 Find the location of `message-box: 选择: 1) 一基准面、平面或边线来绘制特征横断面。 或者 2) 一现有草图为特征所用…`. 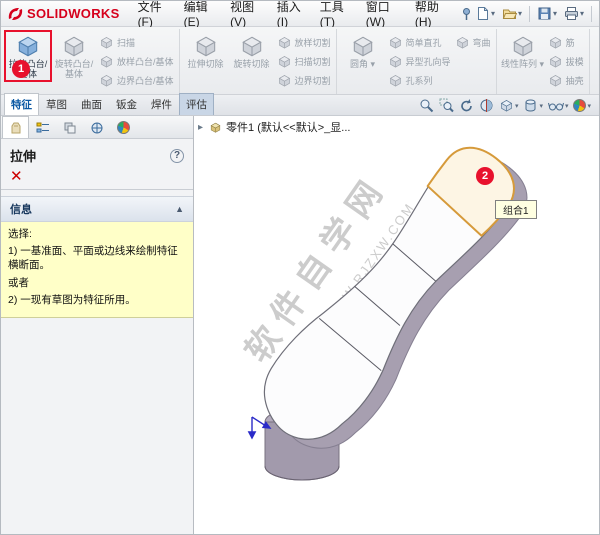

message-box: 选择: 1) 一基准面、平面或边线来绘制特征横断面。 或者 2) 一现有草图为特征所用… is located at coordinates (97, 270).